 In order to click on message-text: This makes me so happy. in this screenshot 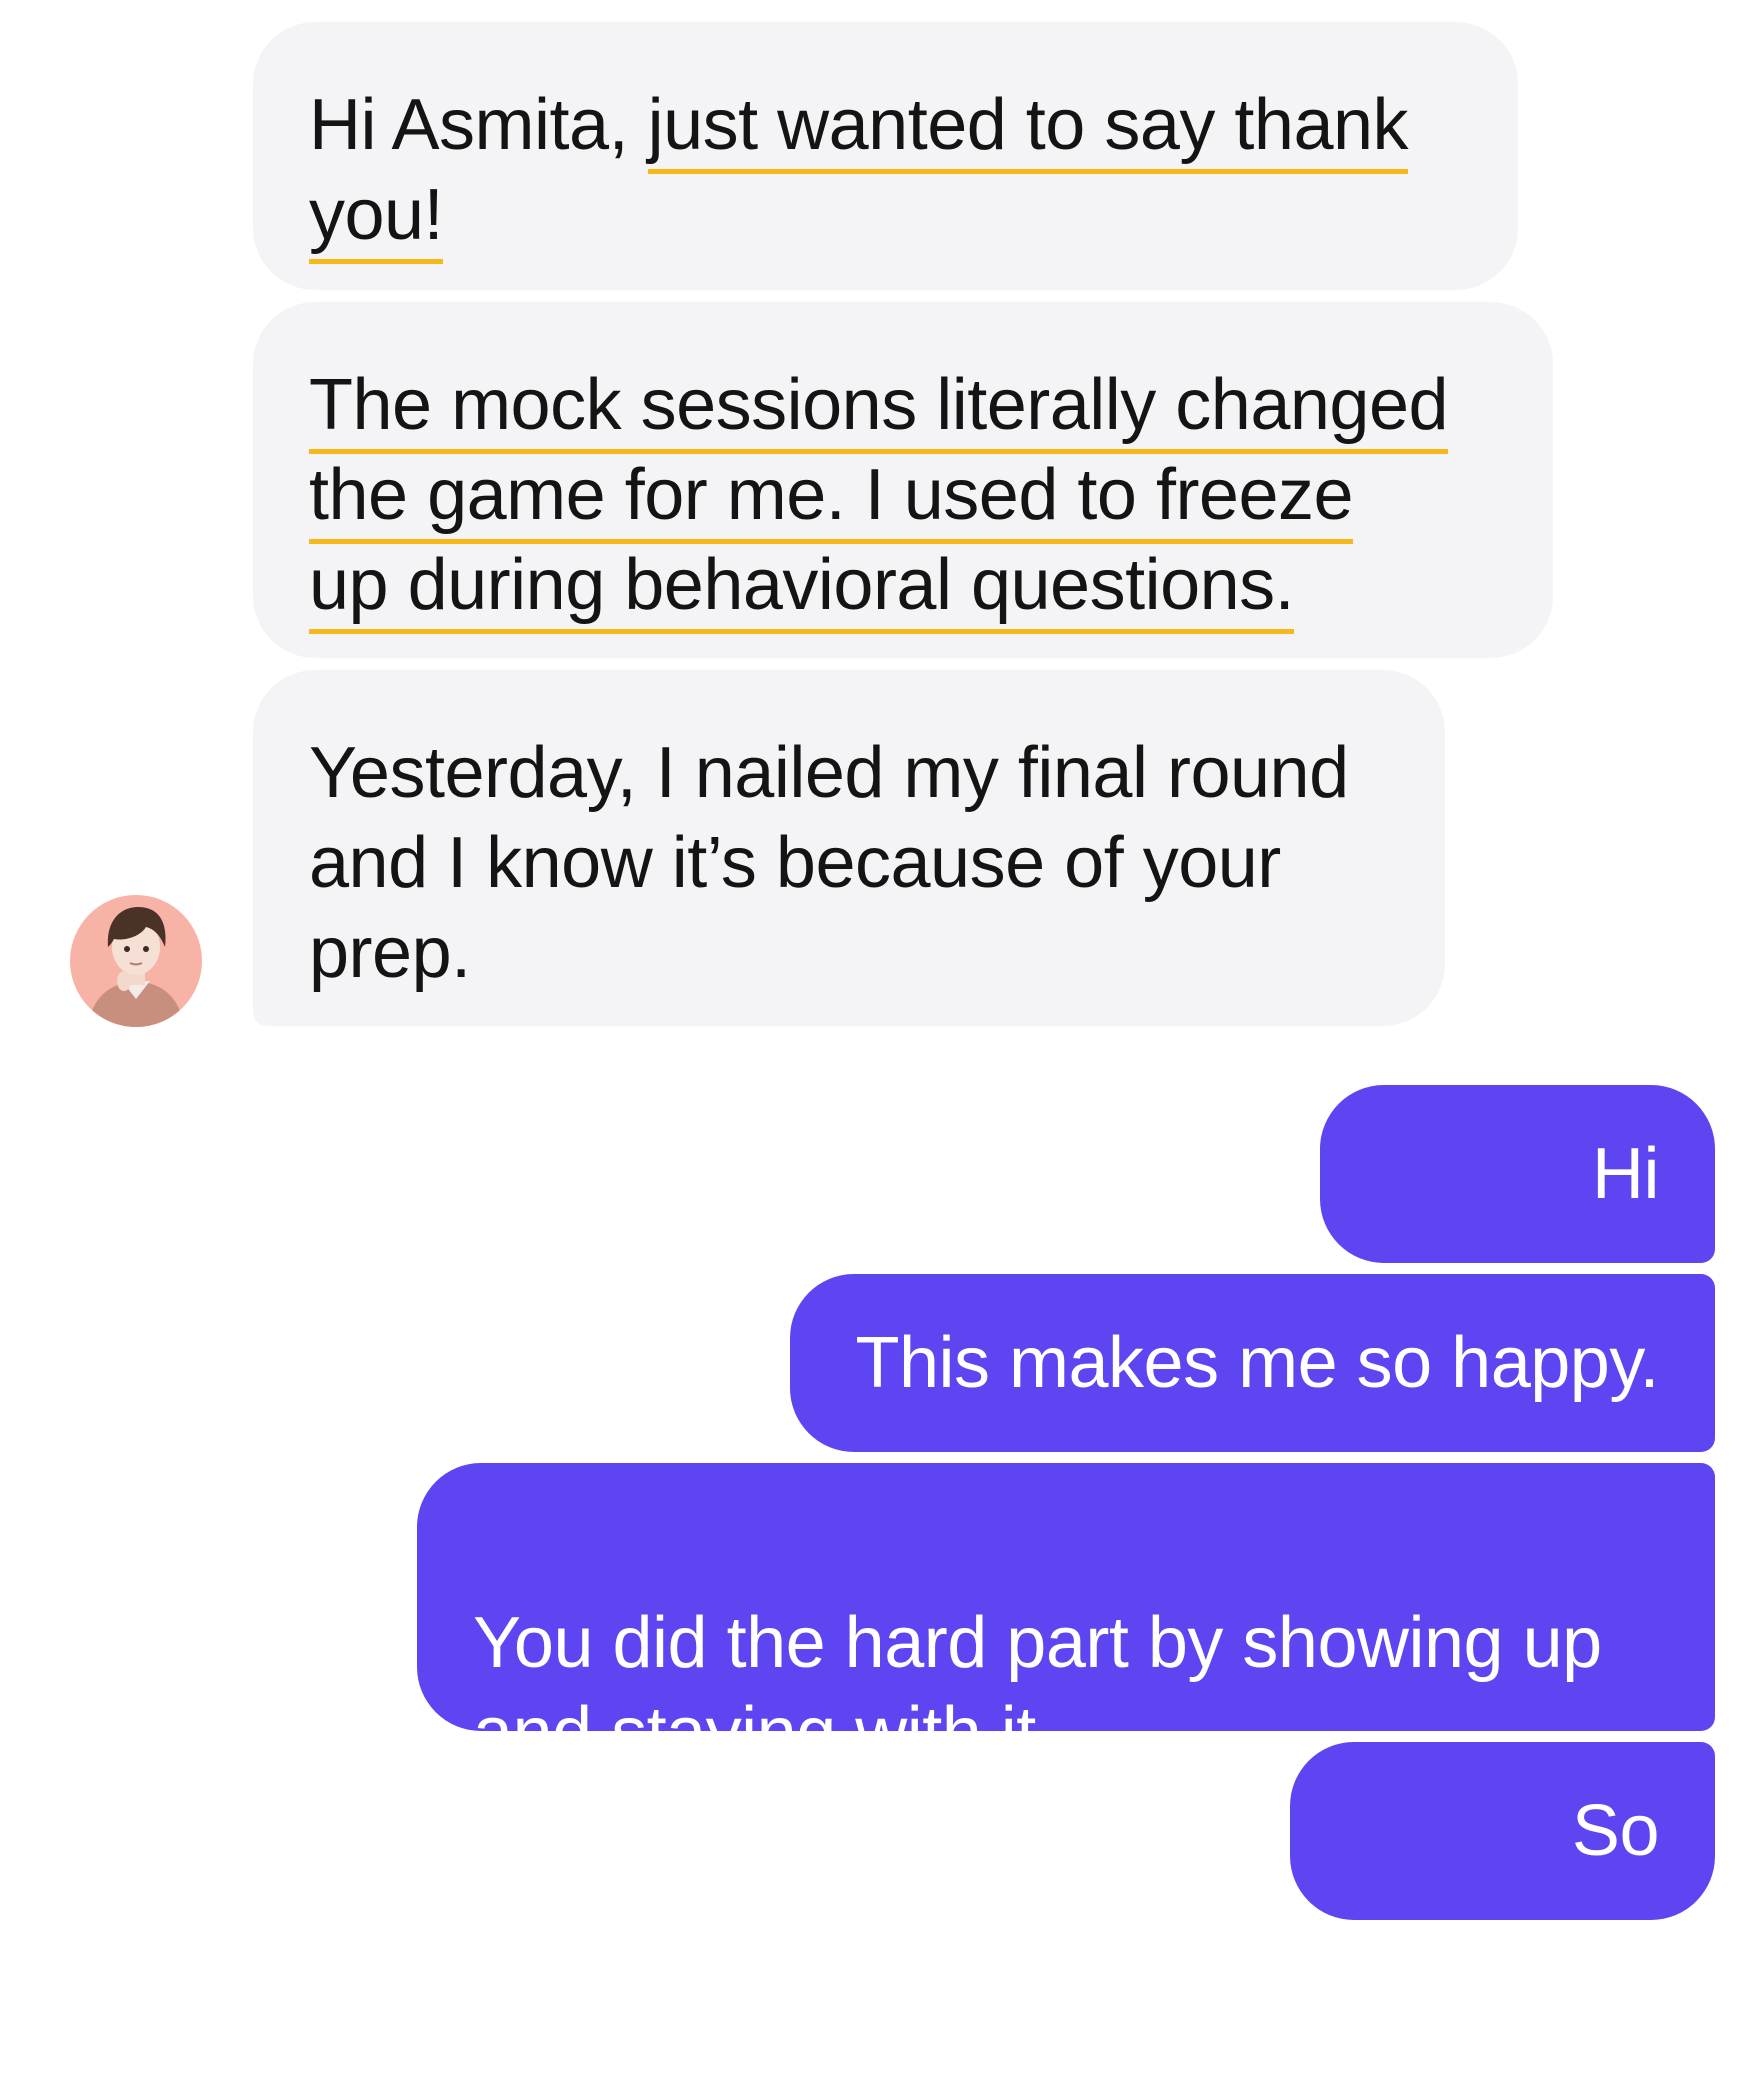, I will do `click(1257, 1363)`.